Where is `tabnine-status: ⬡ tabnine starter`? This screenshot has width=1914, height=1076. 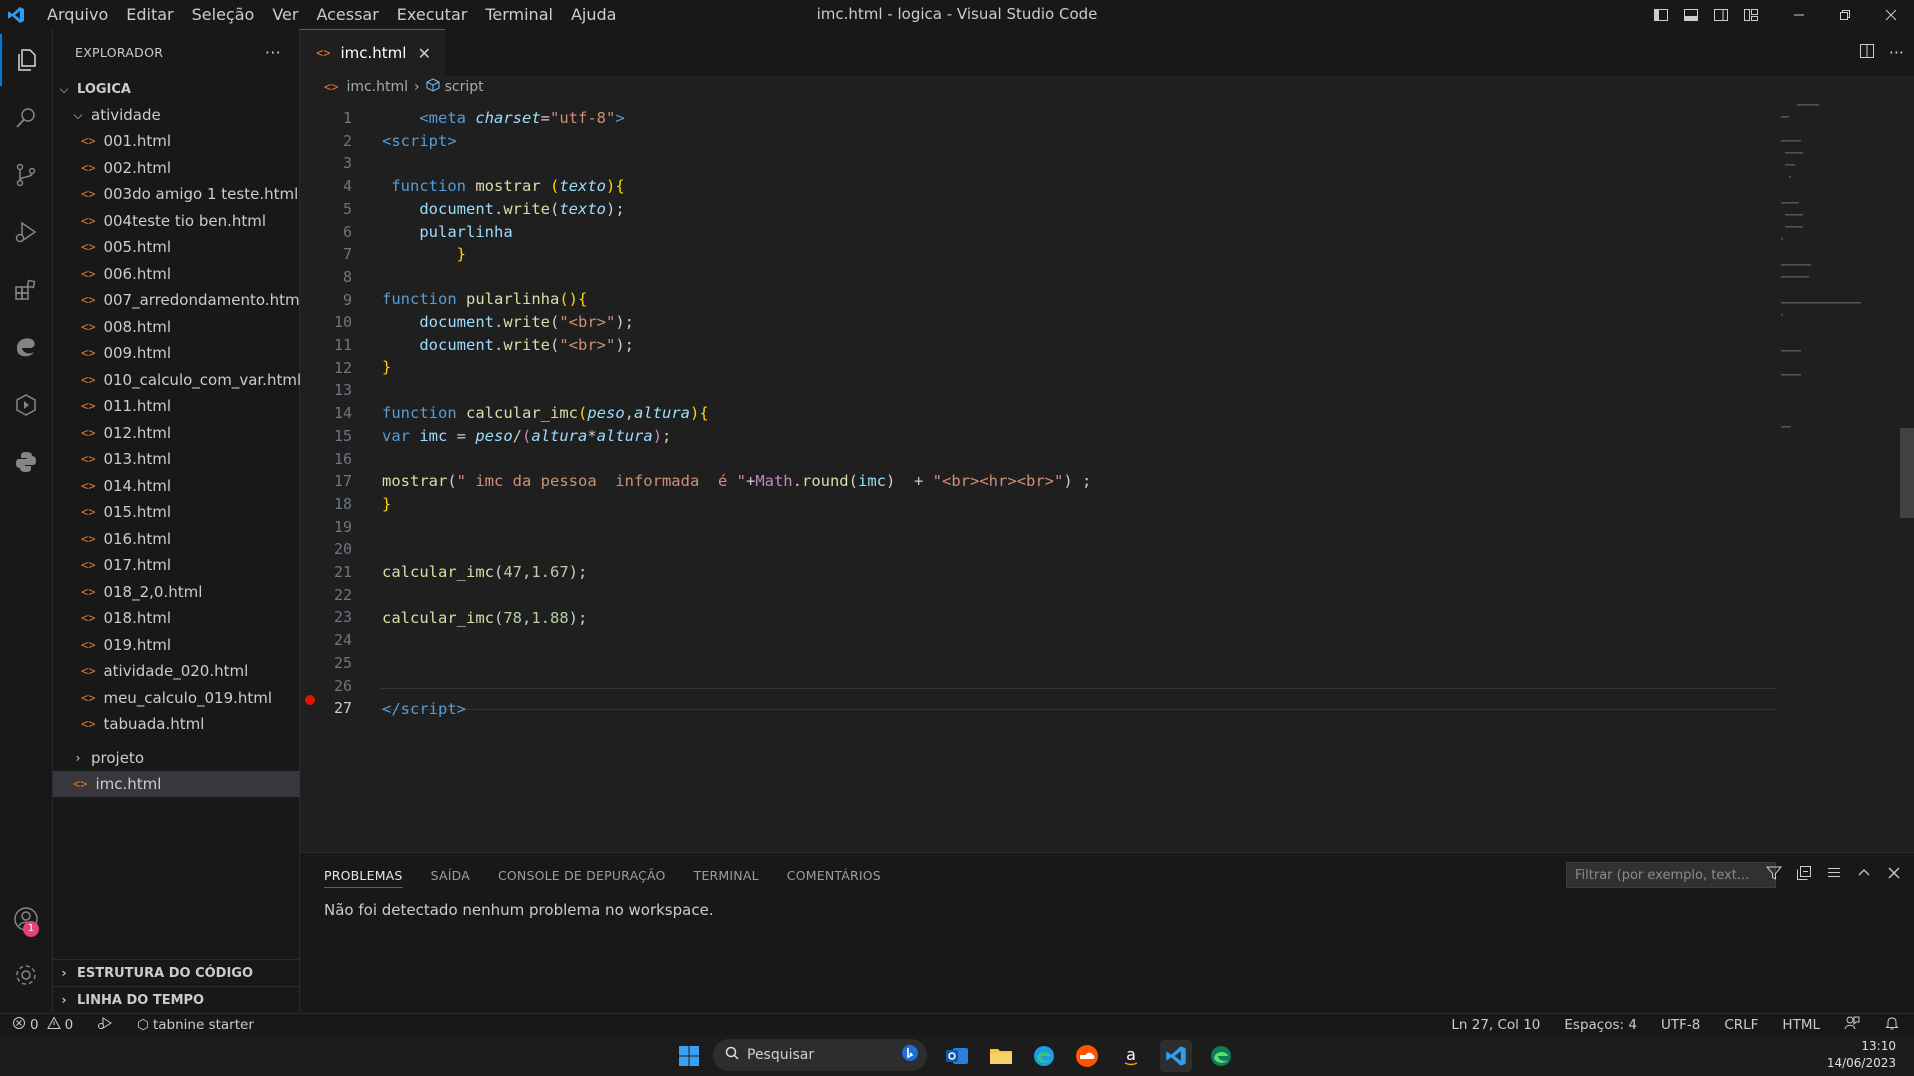 tabnine-status: ⬡ tabnine starter is located at coordinates (195, 1025).